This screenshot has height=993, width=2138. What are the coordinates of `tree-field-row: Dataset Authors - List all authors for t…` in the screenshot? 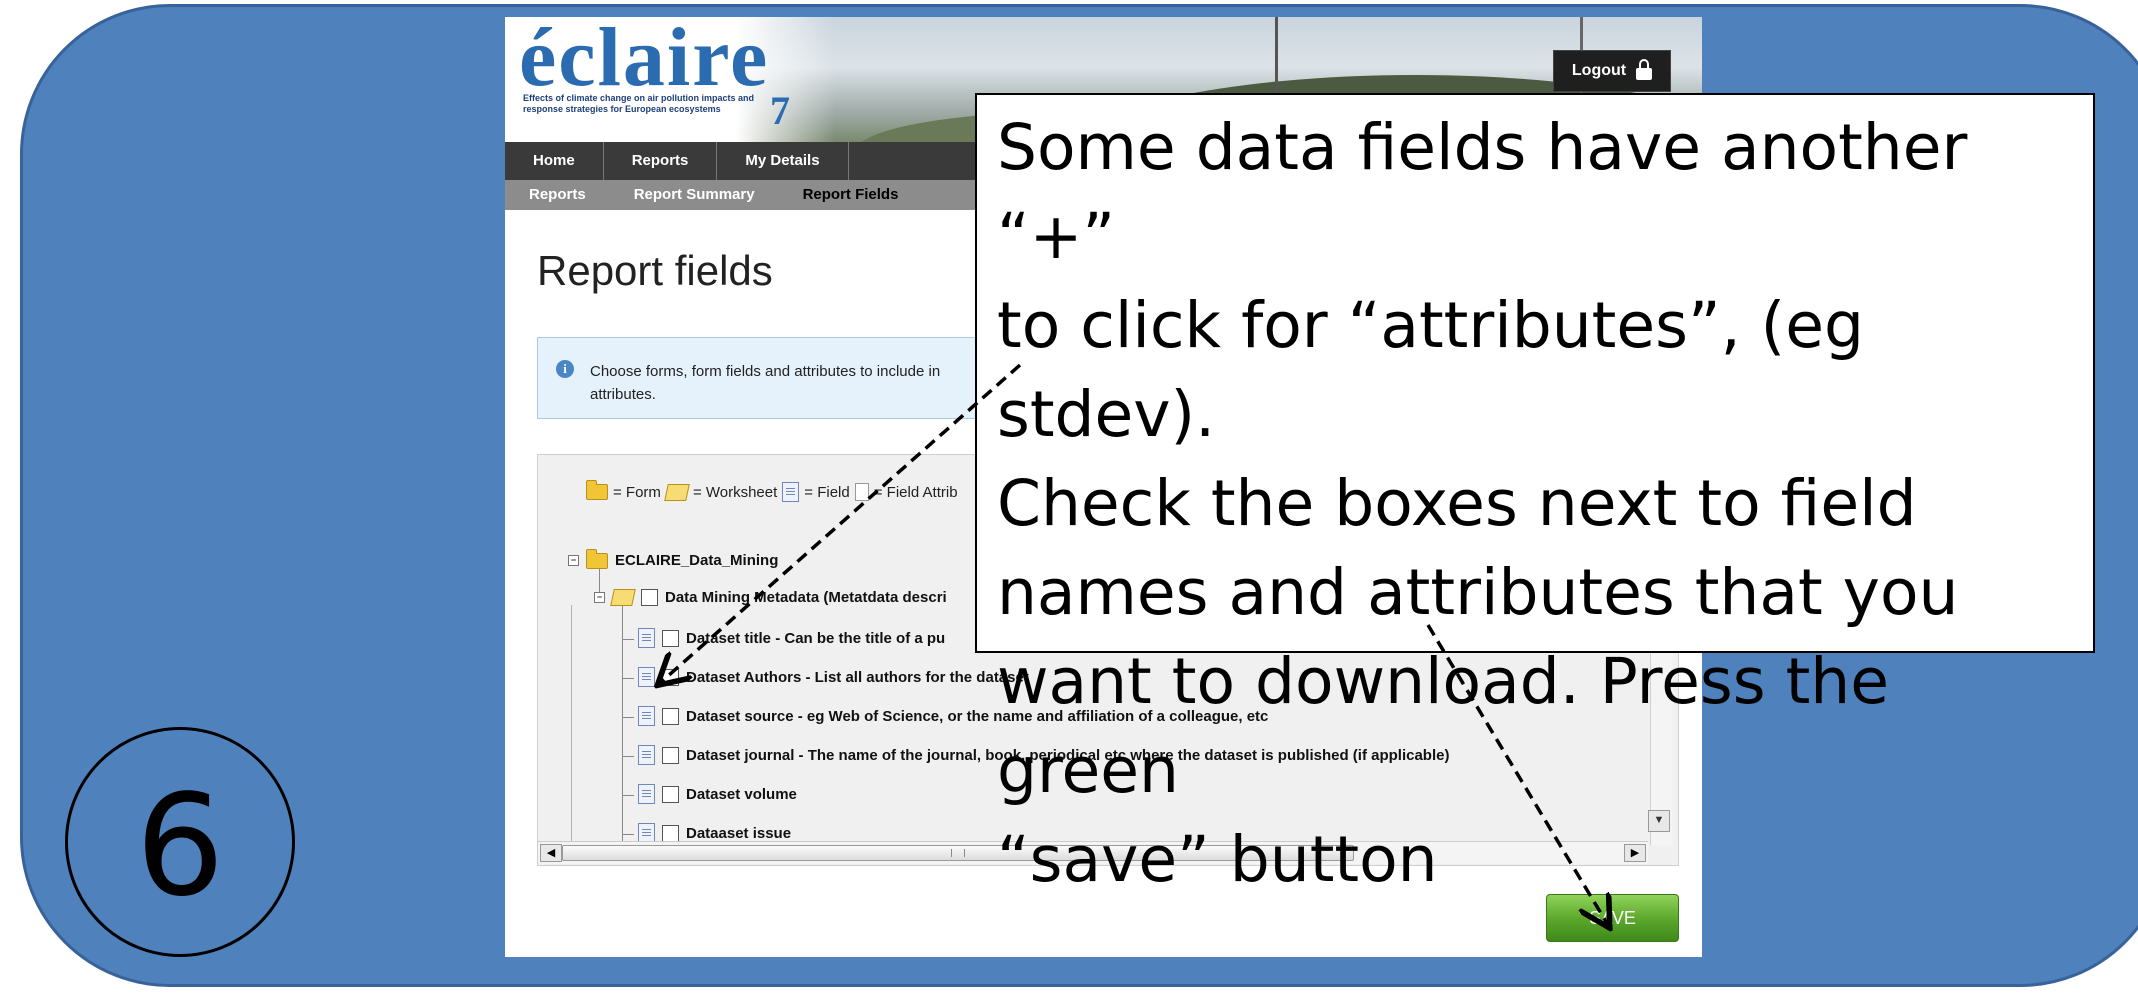 It's located at (833, 677).